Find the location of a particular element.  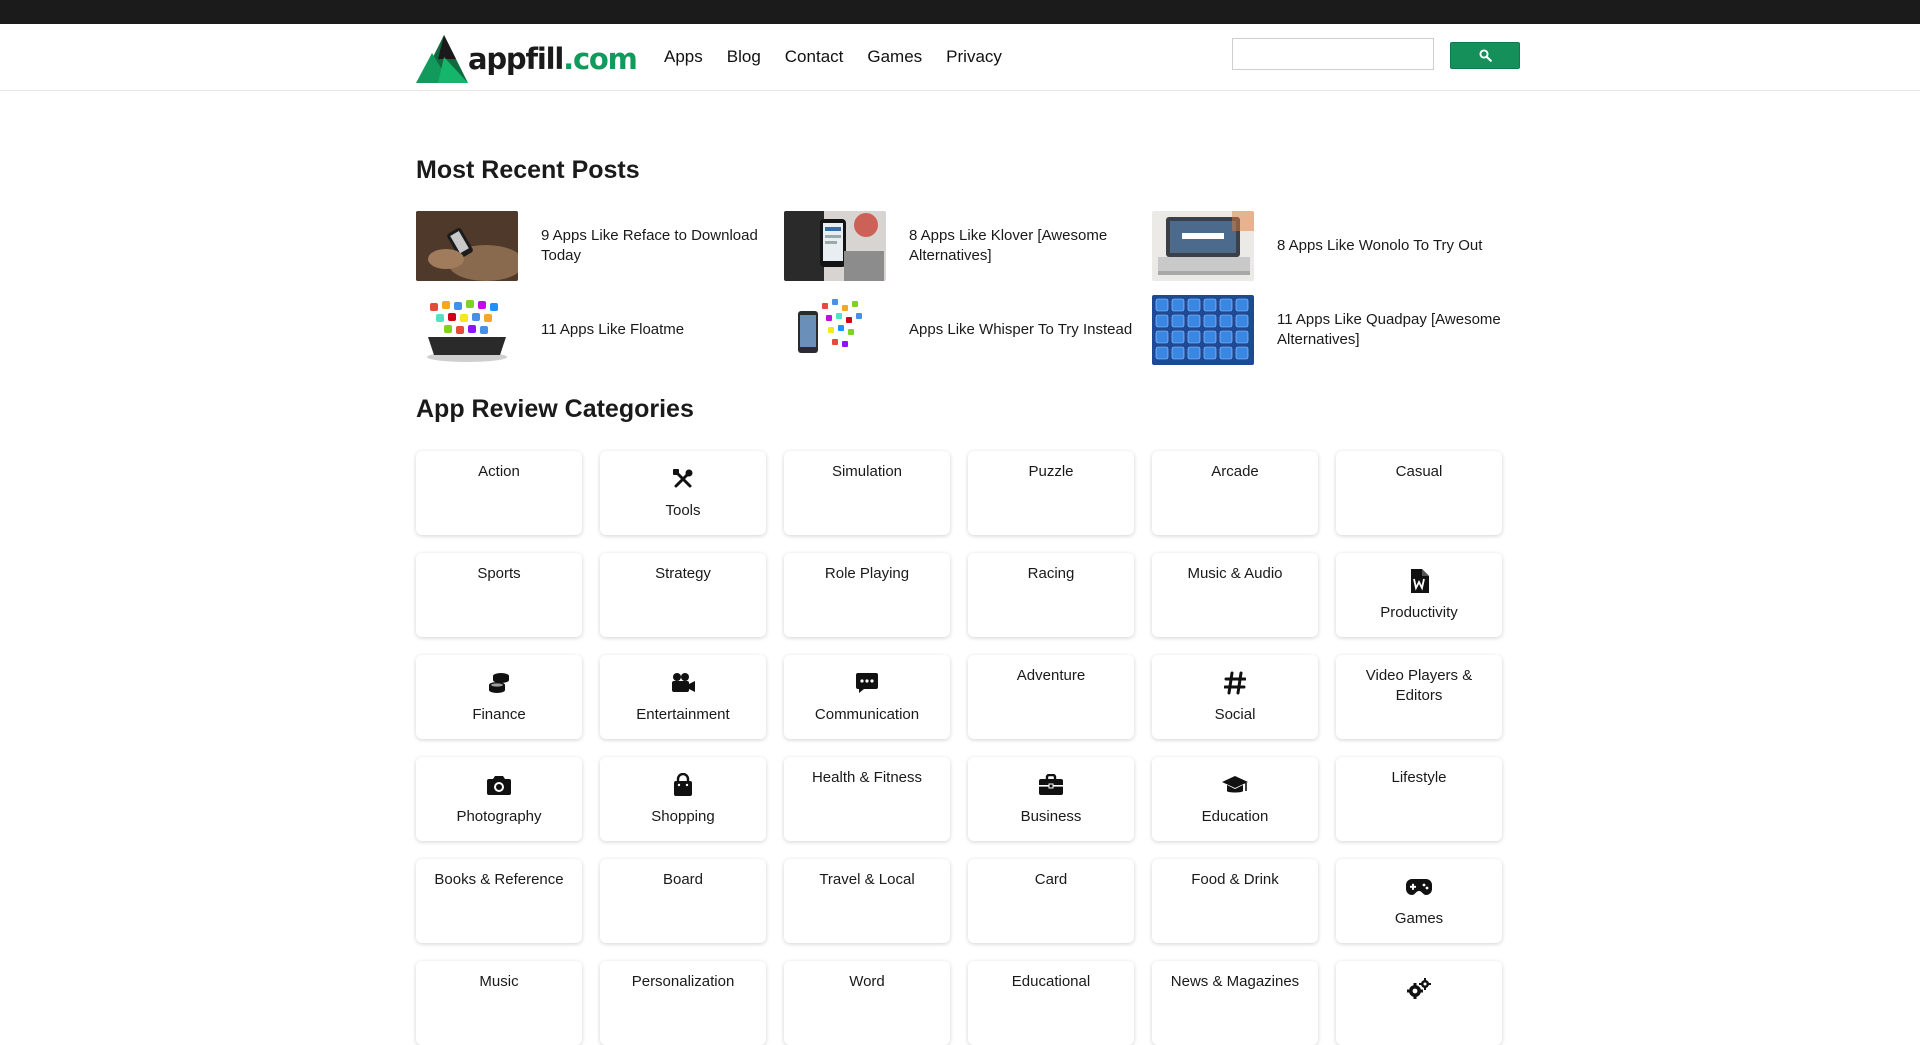

post-title: 9 Apps Like Reface to Download Today is located at coordinates (656, 246).